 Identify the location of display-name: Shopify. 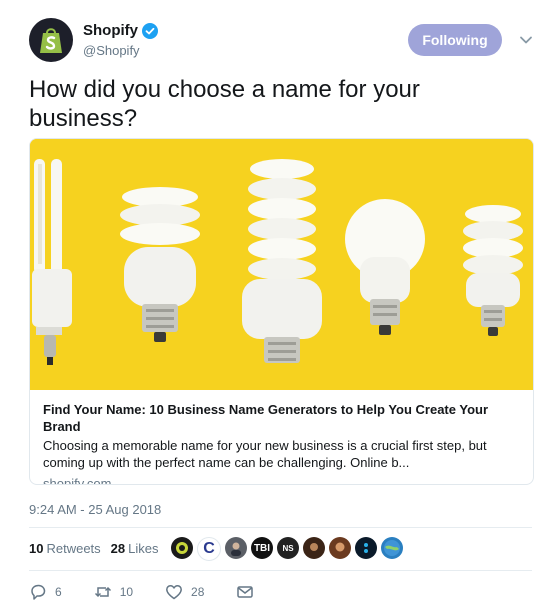
(110, 30).